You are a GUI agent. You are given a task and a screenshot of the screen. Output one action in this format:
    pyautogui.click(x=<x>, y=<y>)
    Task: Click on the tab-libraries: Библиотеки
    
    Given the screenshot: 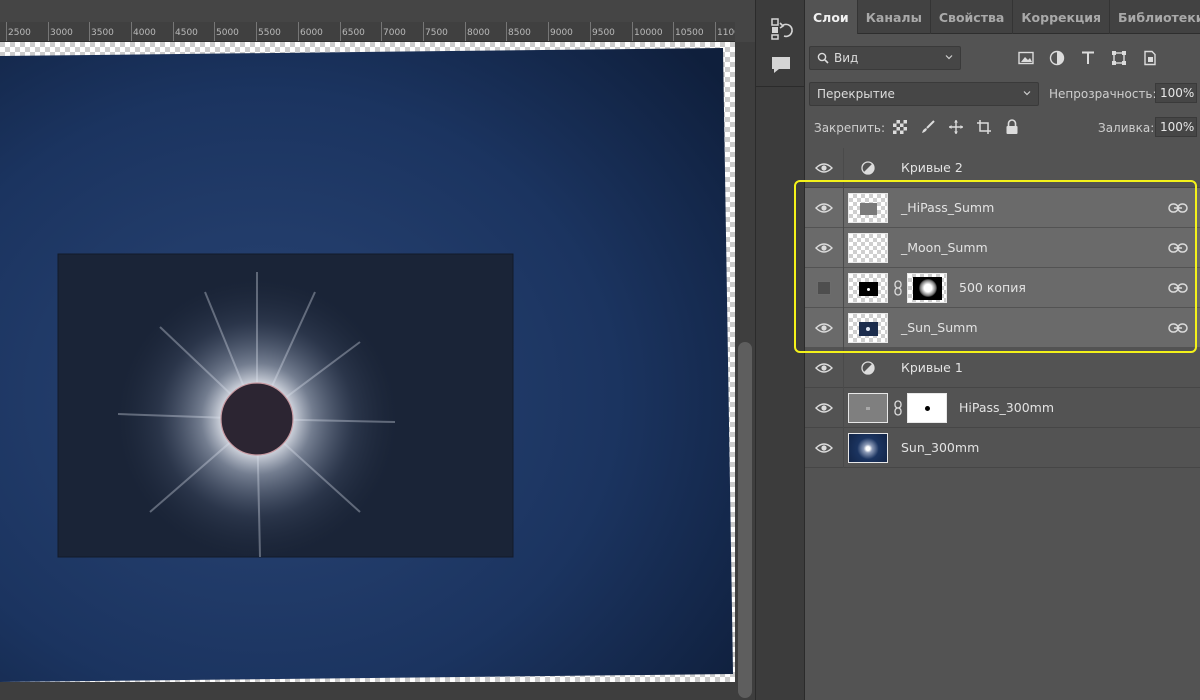 What is the action you would take?
    pyautogui.click(x=1155, y=17)
    